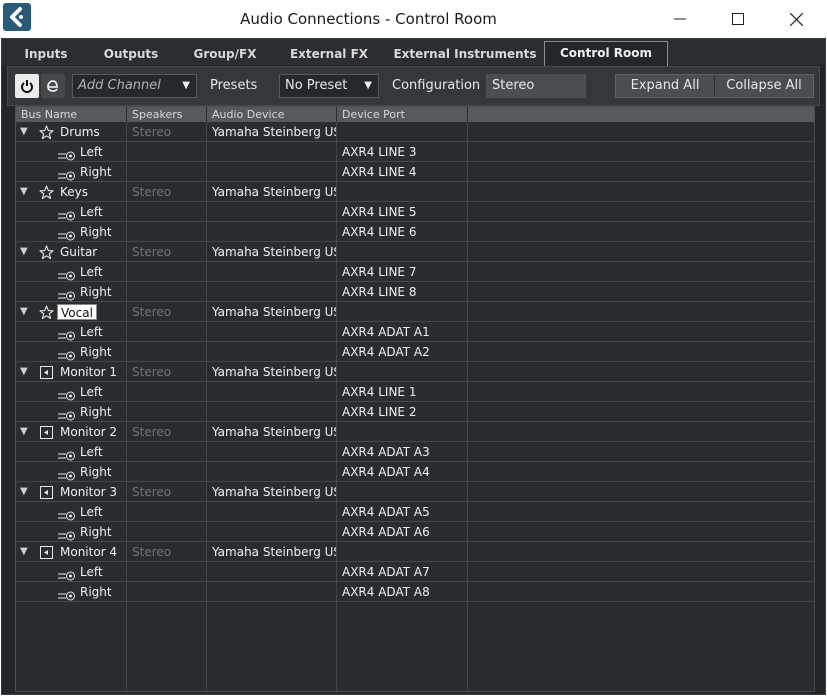 The image size is (827, 696). I want to click on device-port-cell: AXR4 ADAT A1, so click(402, 332).